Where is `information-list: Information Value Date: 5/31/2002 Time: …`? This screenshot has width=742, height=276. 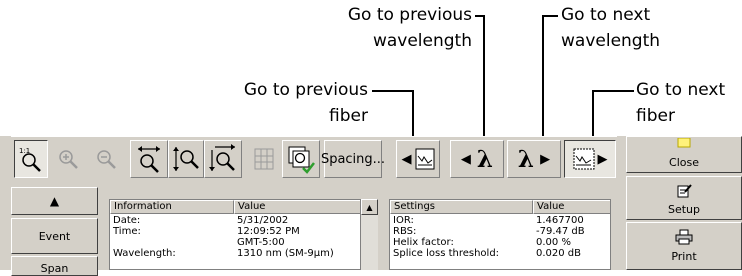 information-list: Information Value Date: 5/31/2002 Time: … is located at coordinates (235, 234).